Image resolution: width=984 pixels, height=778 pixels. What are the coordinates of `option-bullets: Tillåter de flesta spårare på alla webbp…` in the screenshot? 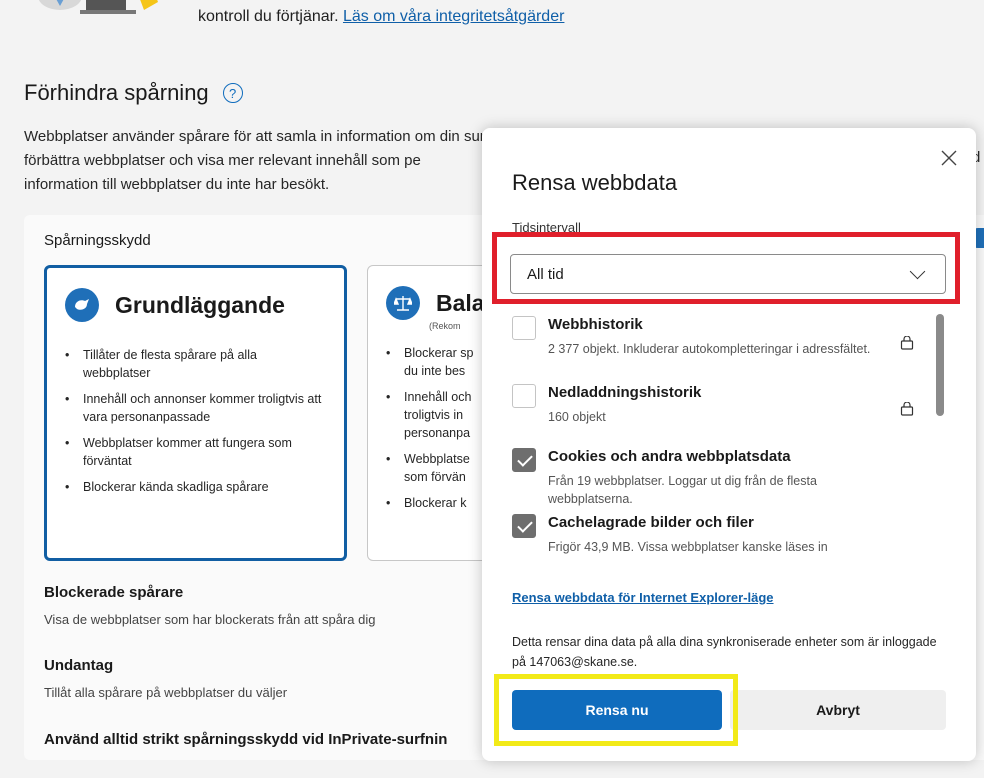 It's located at (193, 425).